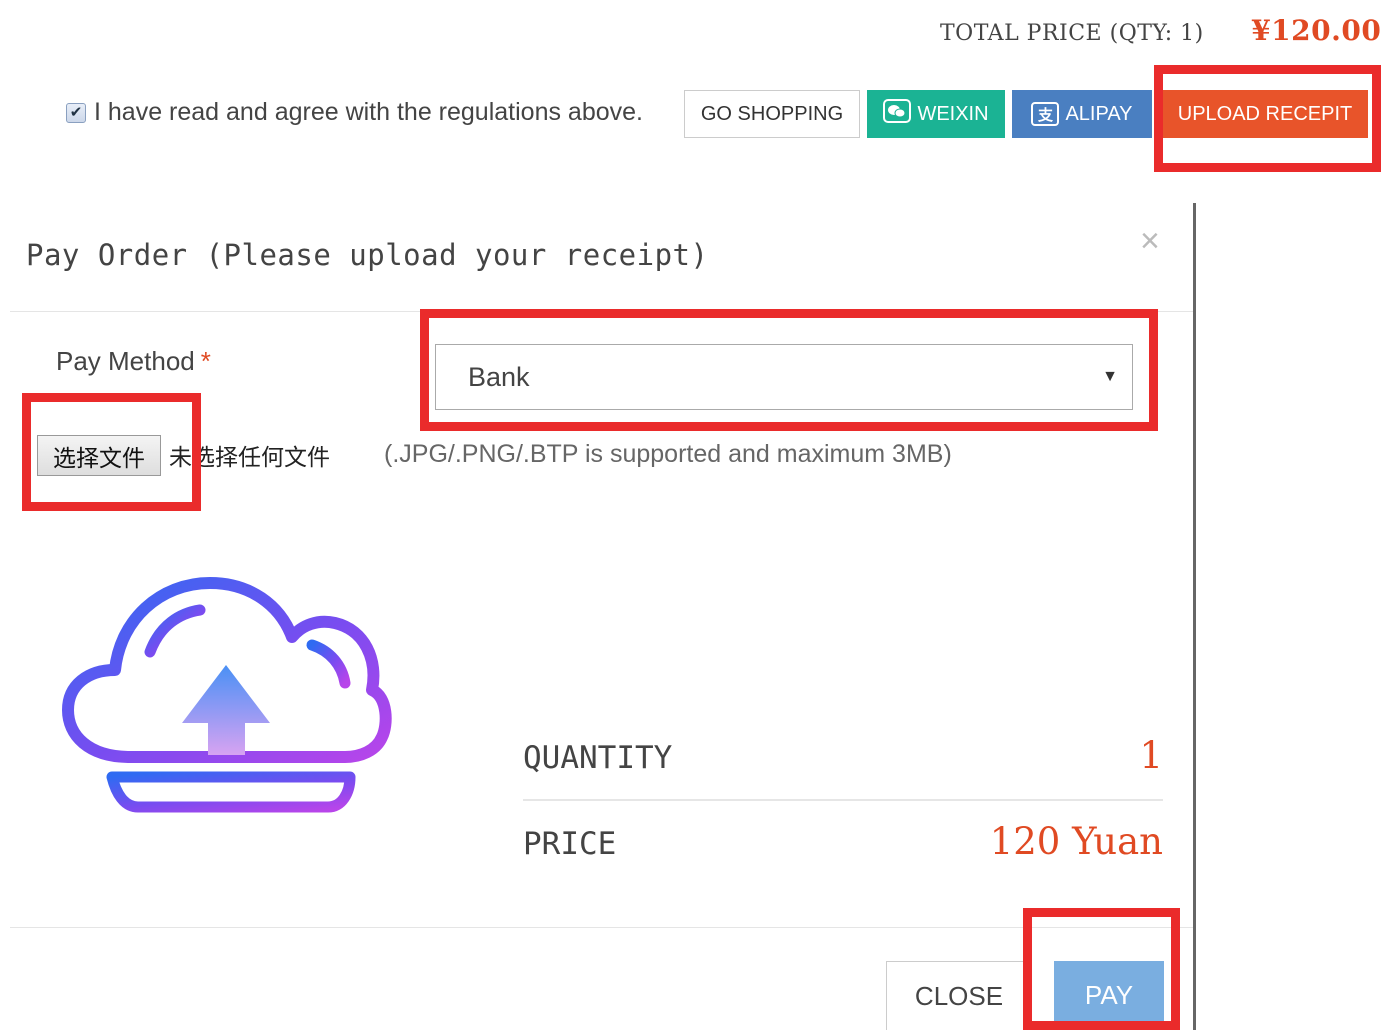 The width and height of the screenshot is (1381, 1030). I want to click on agreement-checkbox: ✔, so click(76, 112).